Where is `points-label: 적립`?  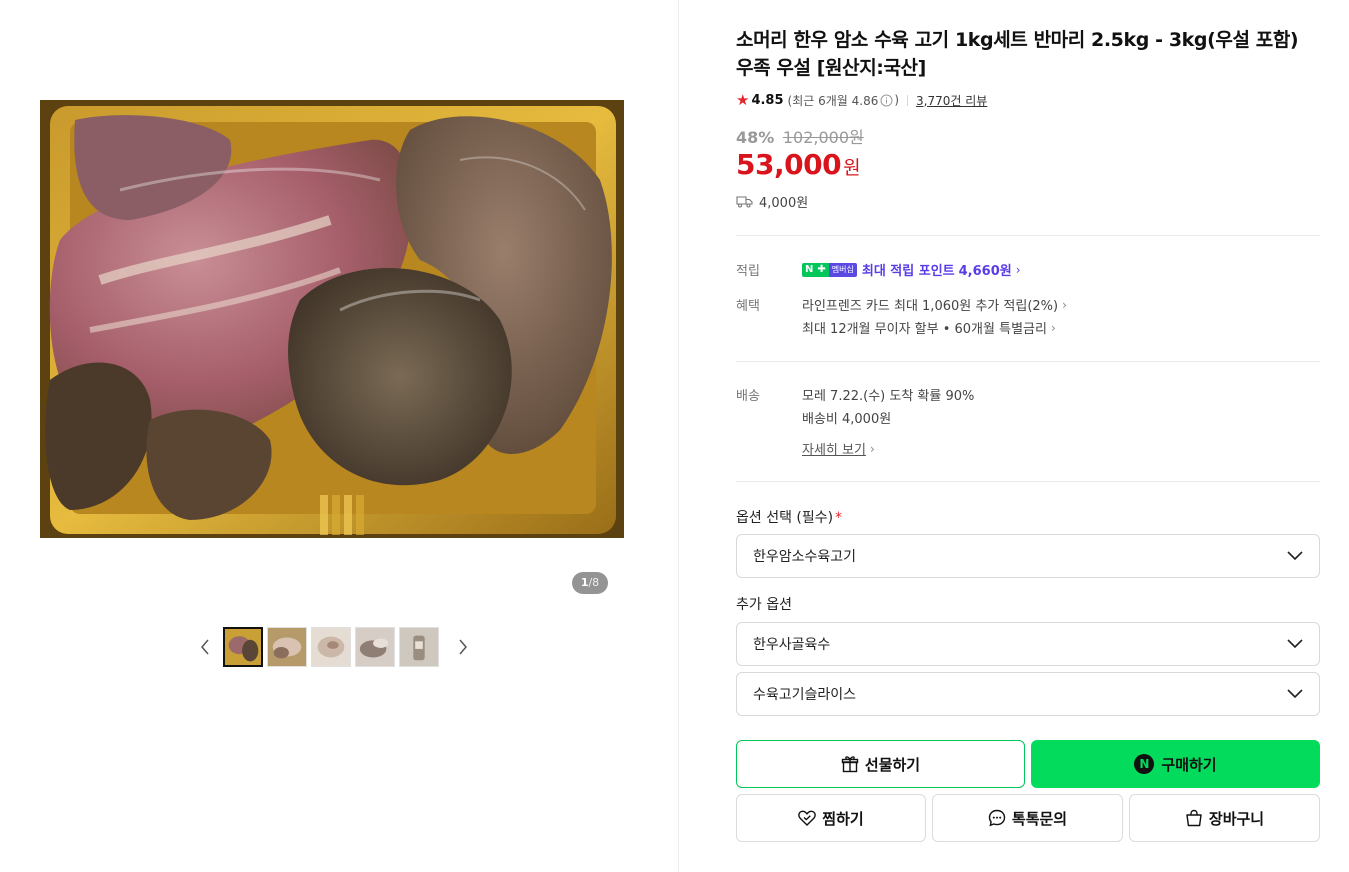
points-label: 적립 is located at coordinates (748, 271).